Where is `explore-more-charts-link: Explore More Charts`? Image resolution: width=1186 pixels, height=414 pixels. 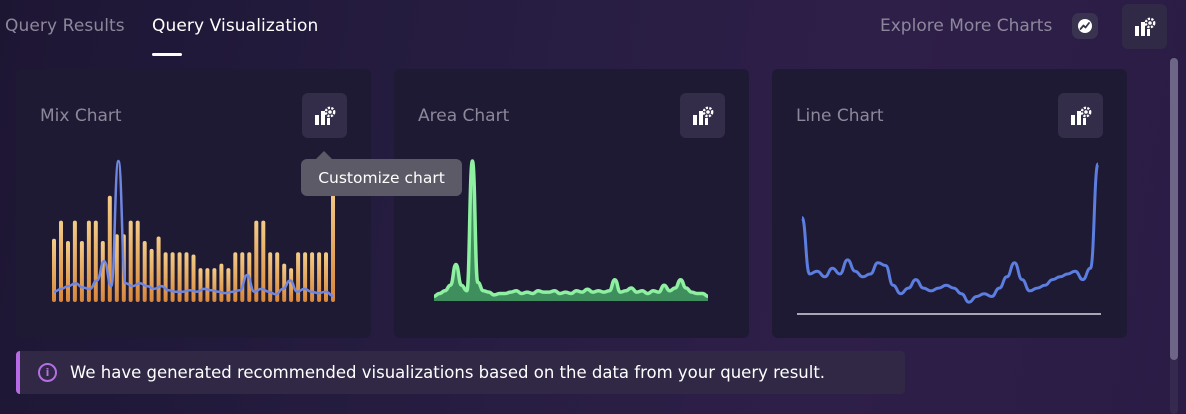 explore-more-charts-link: Explore More Charts is located at coordinates (966, 26).